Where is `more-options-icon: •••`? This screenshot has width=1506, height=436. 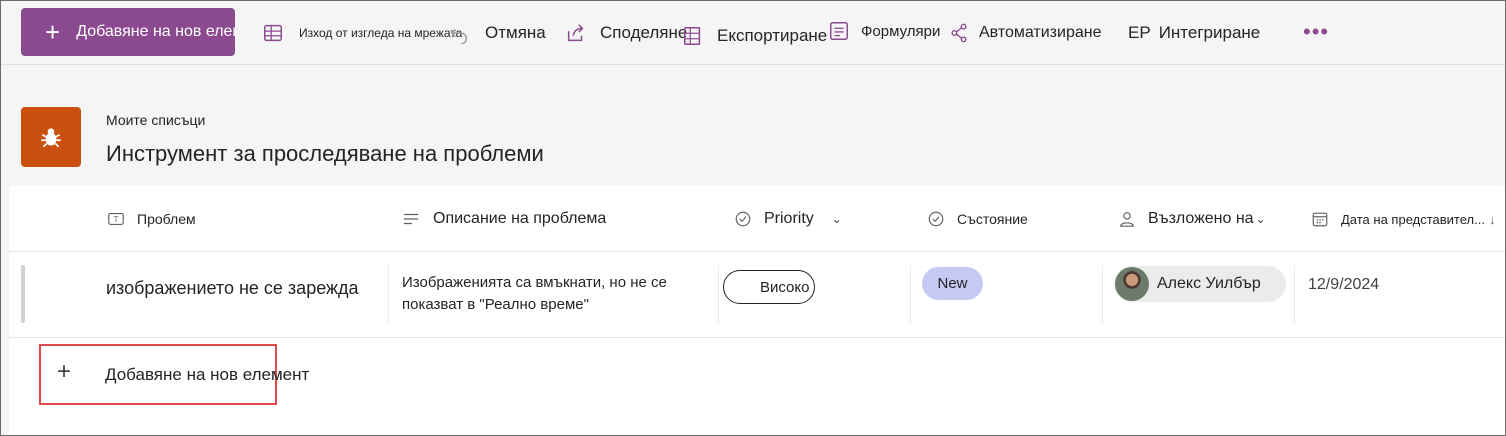
more-options-icon: ••• is located at coordinates (1316, 32).